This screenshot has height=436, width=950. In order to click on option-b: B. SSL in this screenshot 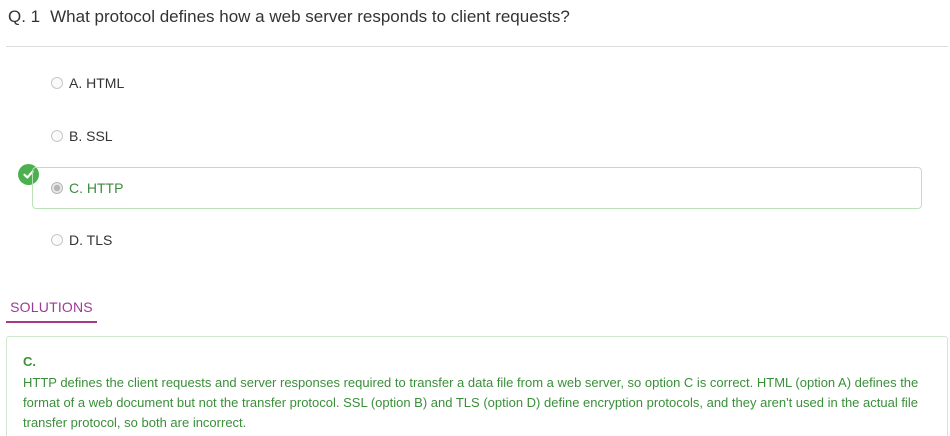, I will do `click(477, 136)`.